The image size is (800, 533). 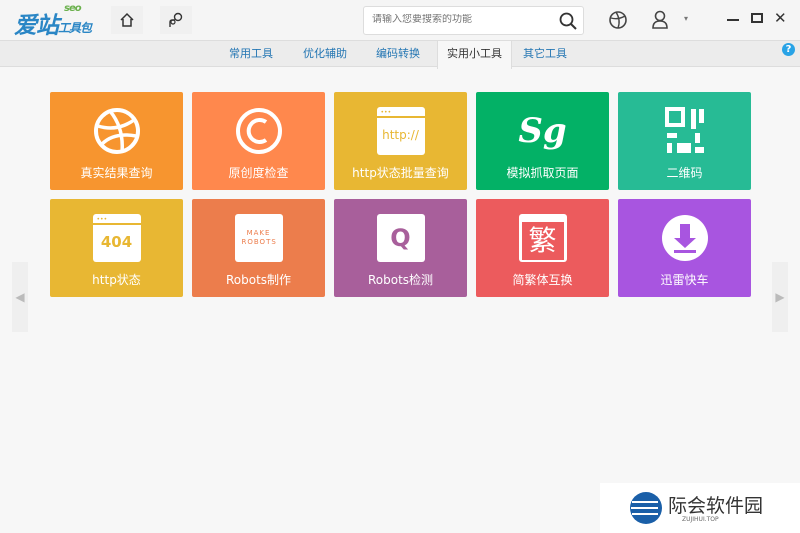 What do you see at coordinates (462, 19) in the screenshot?
I see `search-input` at bounding box center [462, 19].